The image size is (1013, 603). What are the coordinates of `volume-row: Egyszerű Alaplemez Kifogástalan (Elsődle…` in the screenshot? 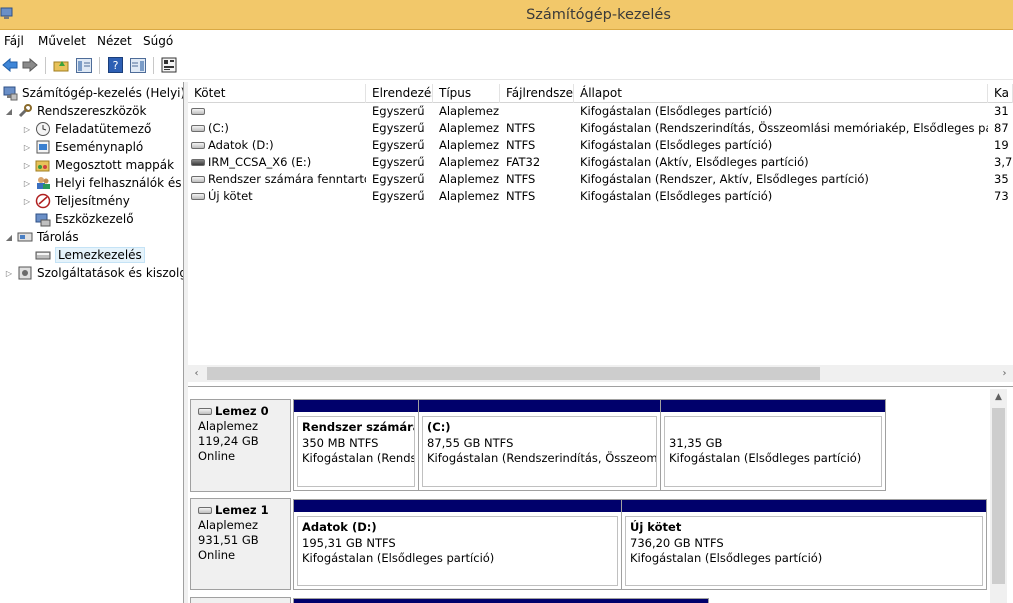 It's located at (600, 111).